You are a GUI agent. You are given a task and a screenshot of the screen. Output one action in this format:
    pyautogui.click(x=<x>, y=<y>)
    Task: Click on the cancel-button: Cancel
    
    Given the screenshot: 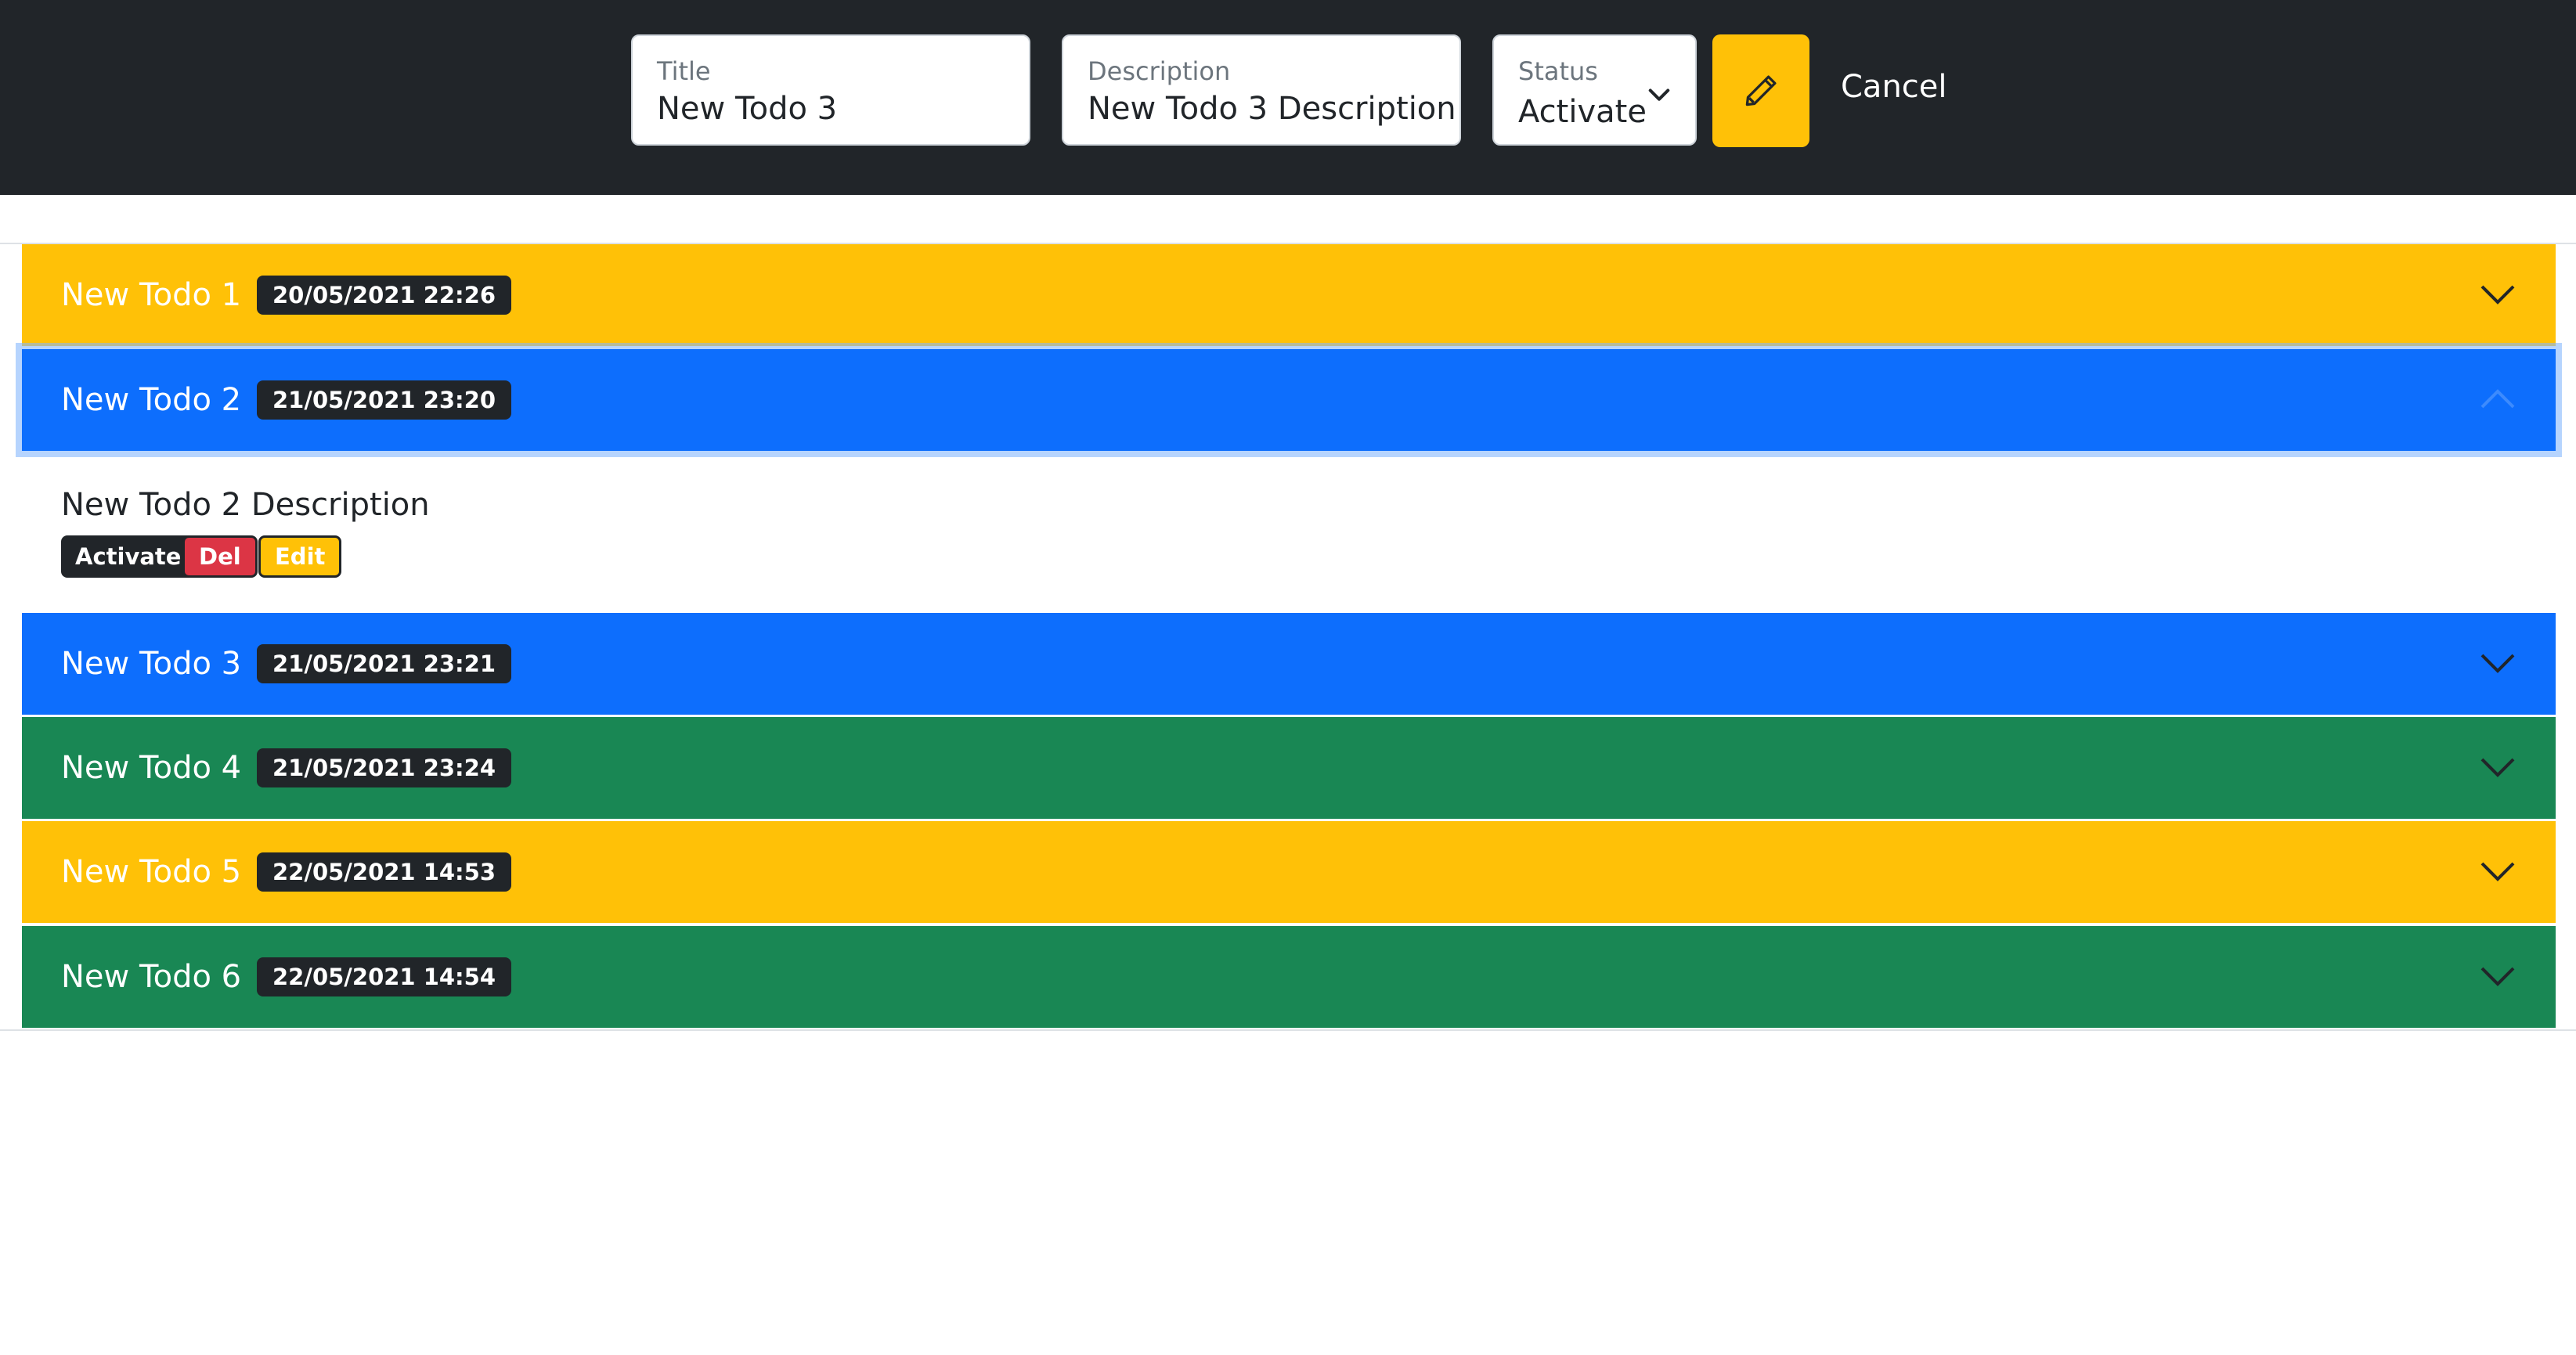 What is the action you would take?
    pyautogui.click(x=1894, y=87)
    